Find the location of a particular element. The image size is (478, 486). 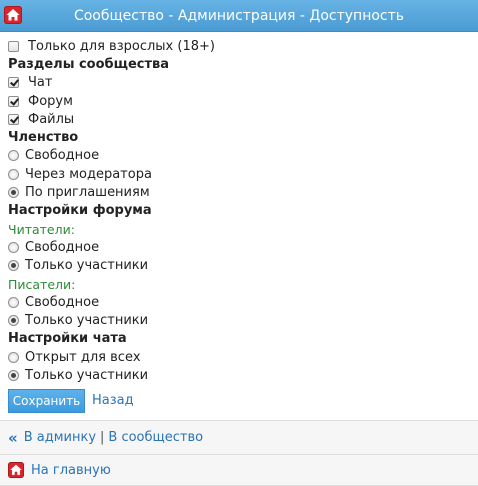

chat-checkbox is located at coordinates (13, 83).